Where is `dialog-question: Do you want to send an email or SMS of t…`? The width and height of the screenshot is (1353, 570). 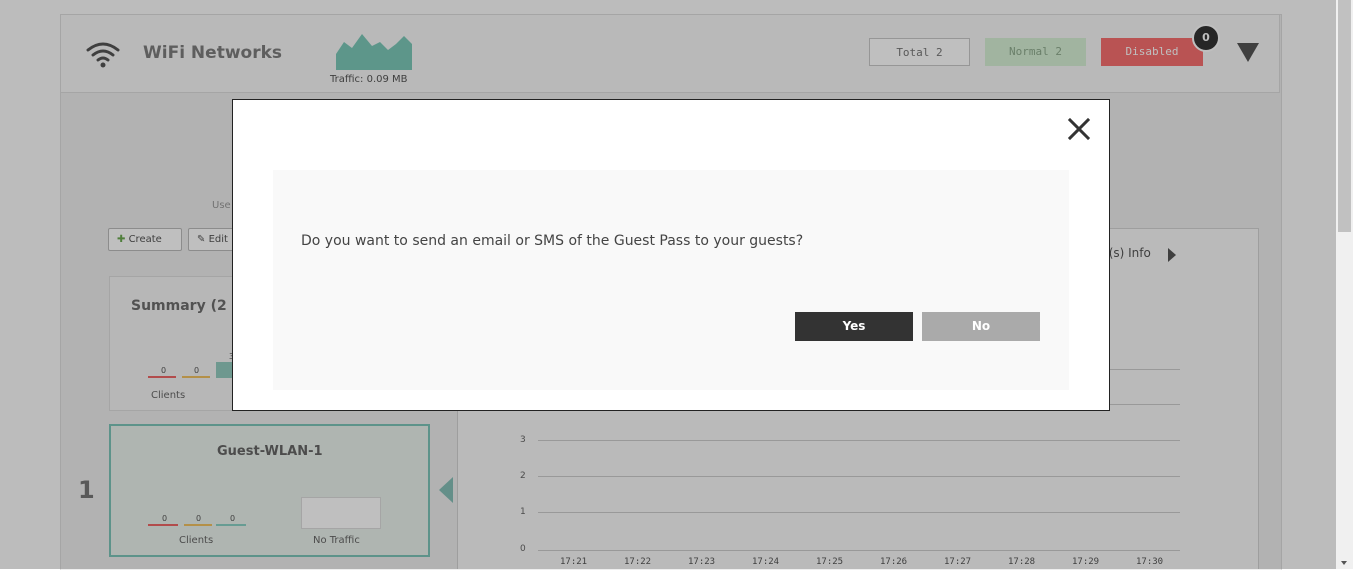
dialog-question: Do you want to send an email or SMS of t… is located at coordinates (552, 241).